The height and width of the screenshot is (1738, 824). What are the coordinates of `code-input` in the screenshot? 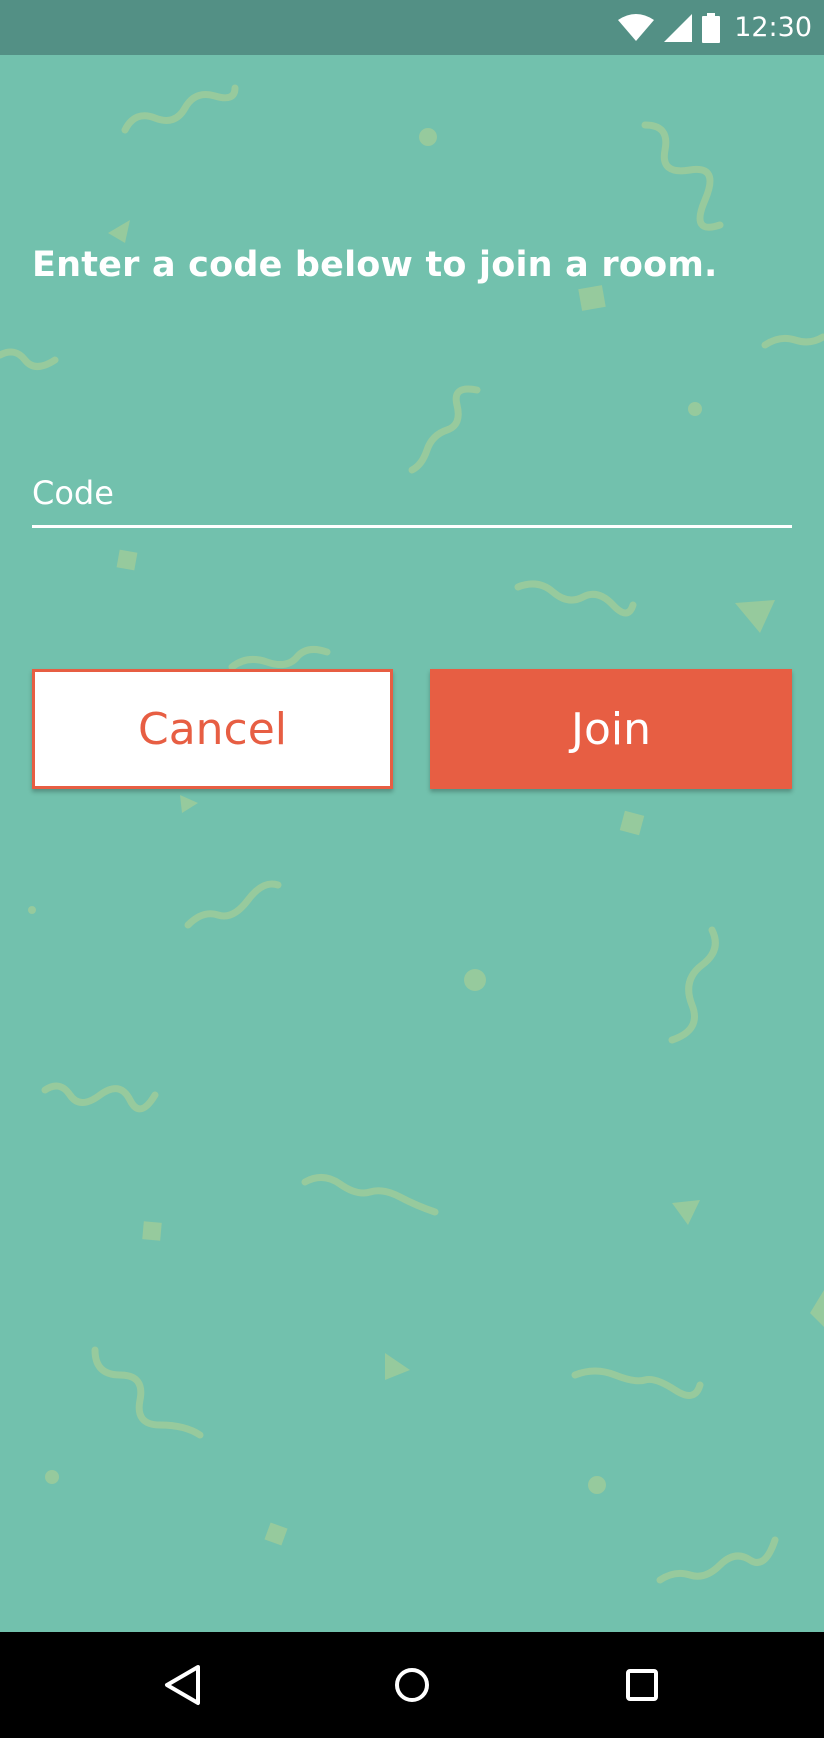 It's located at (412, 494).